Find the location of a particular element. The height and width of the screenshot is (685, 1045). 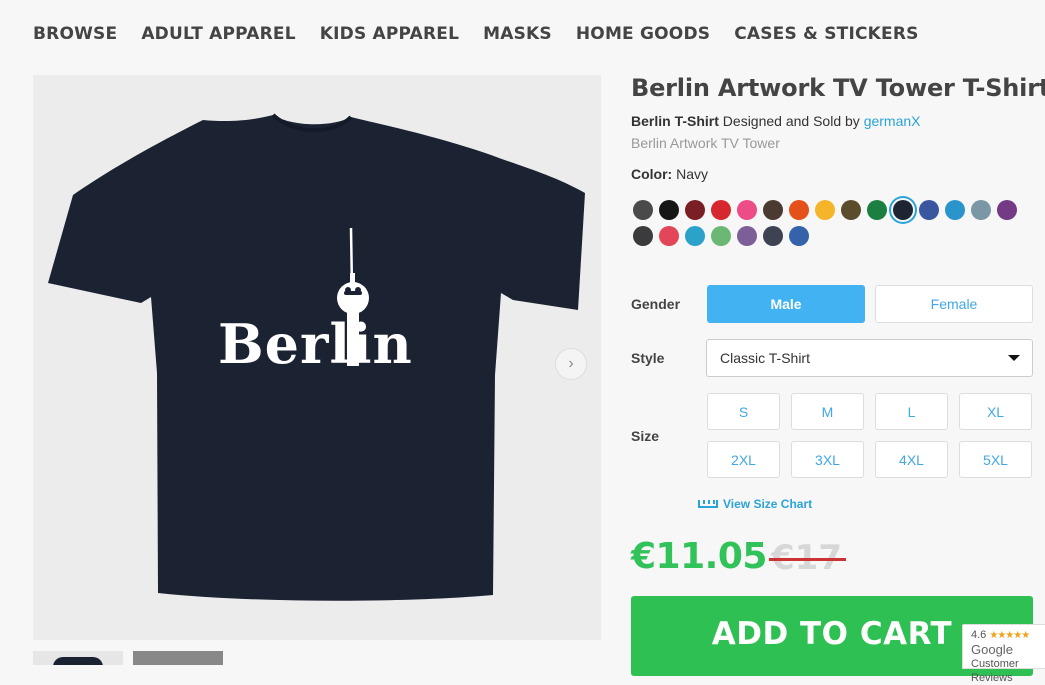

google-reviews-badge: 4.6 ★★★★★ Google Customer Reviews is located at coordinates (1003, 654).